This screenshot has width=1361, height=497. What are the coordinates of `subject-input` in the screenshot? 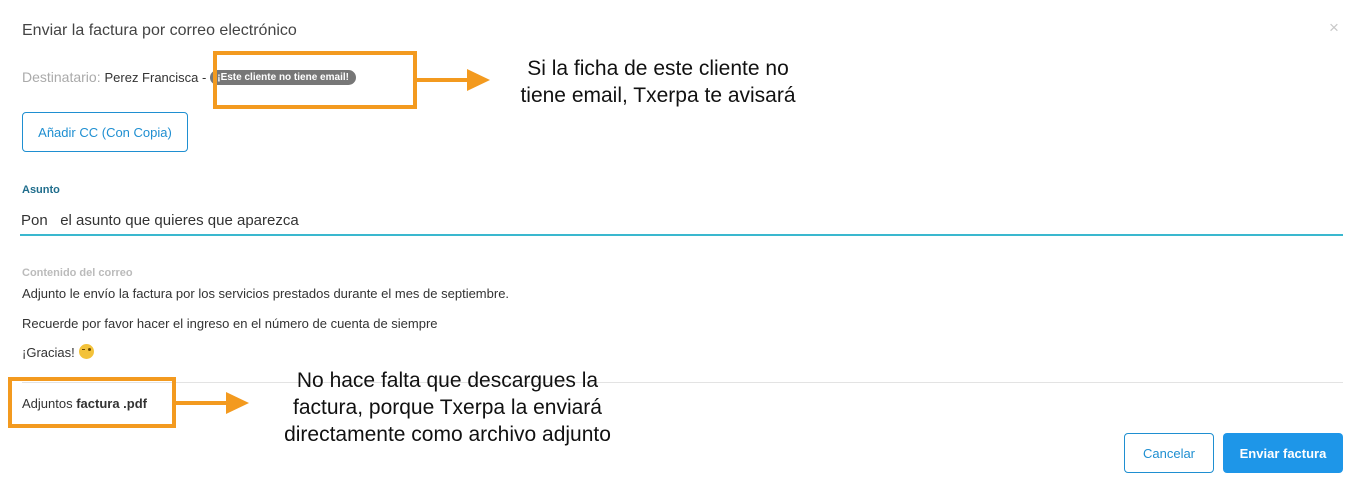 It's located at (681, 221).